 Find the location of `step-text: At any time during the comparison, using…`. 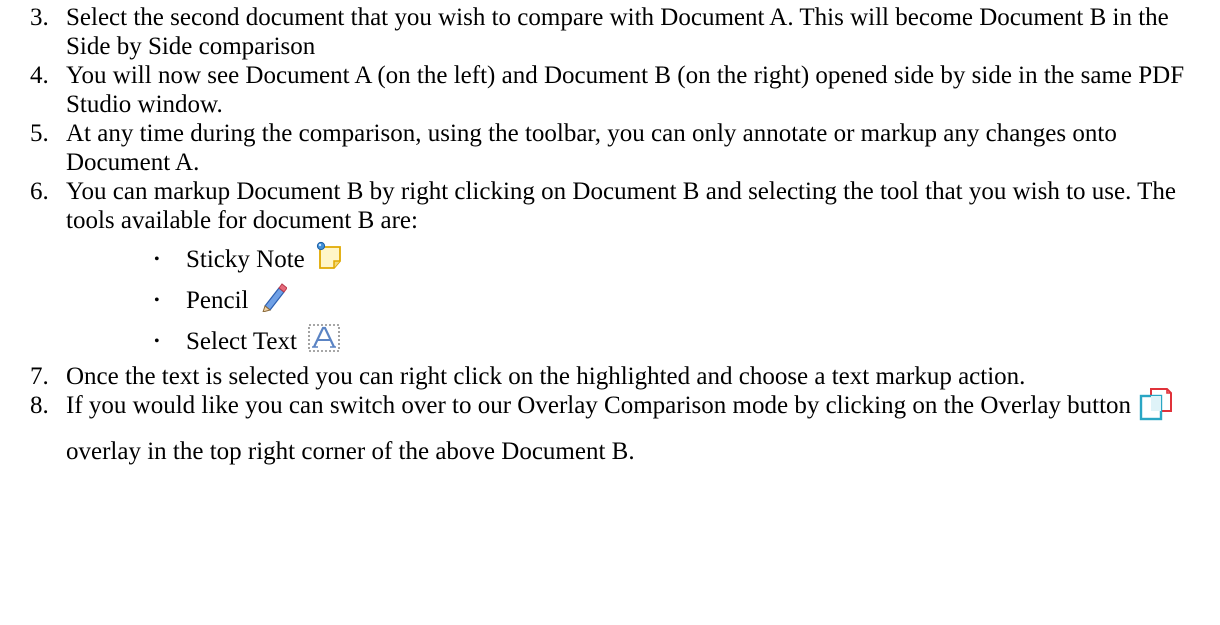

step-text: At any time during the comparison, using… is located at coordinates (591, 148).